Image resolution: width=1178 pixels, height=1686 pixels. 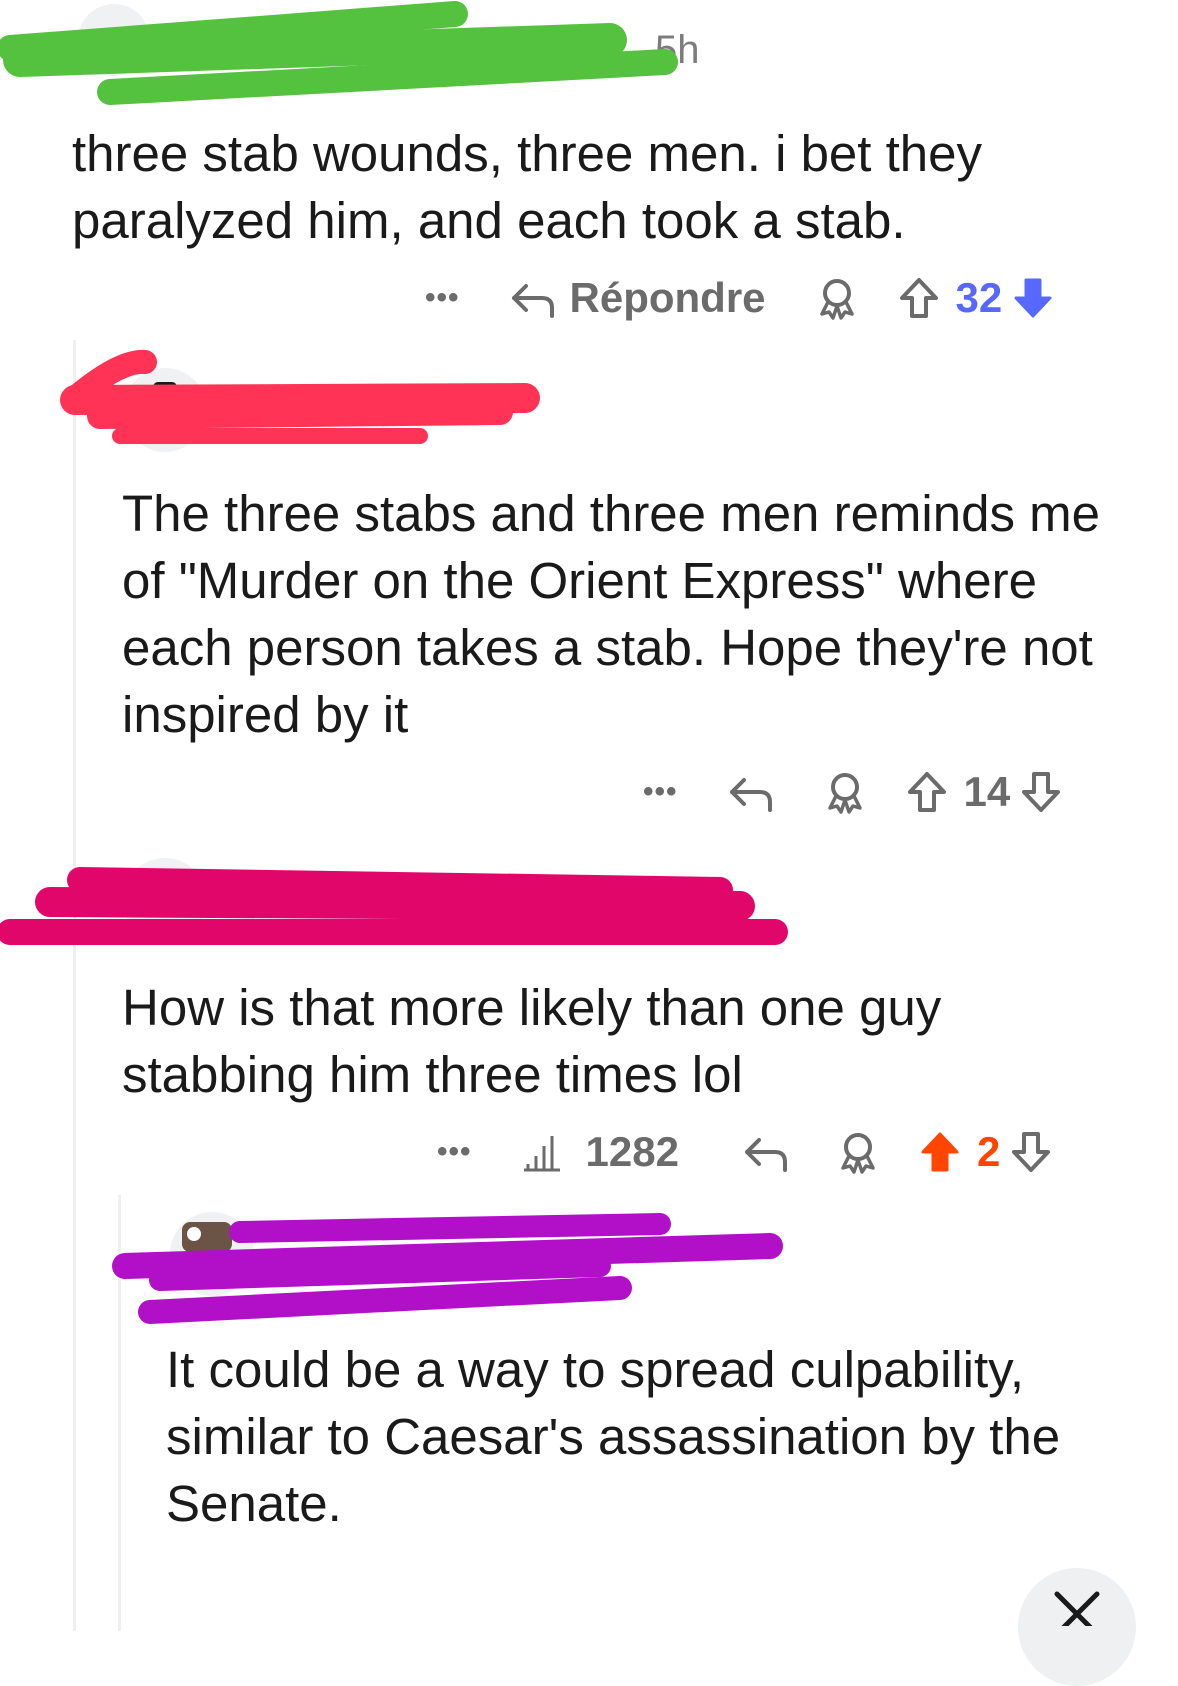 What do you see at coordinates (667, 297) in the screenshot?
I see `reply-label: Répondre` at bounding box center [667, 297].